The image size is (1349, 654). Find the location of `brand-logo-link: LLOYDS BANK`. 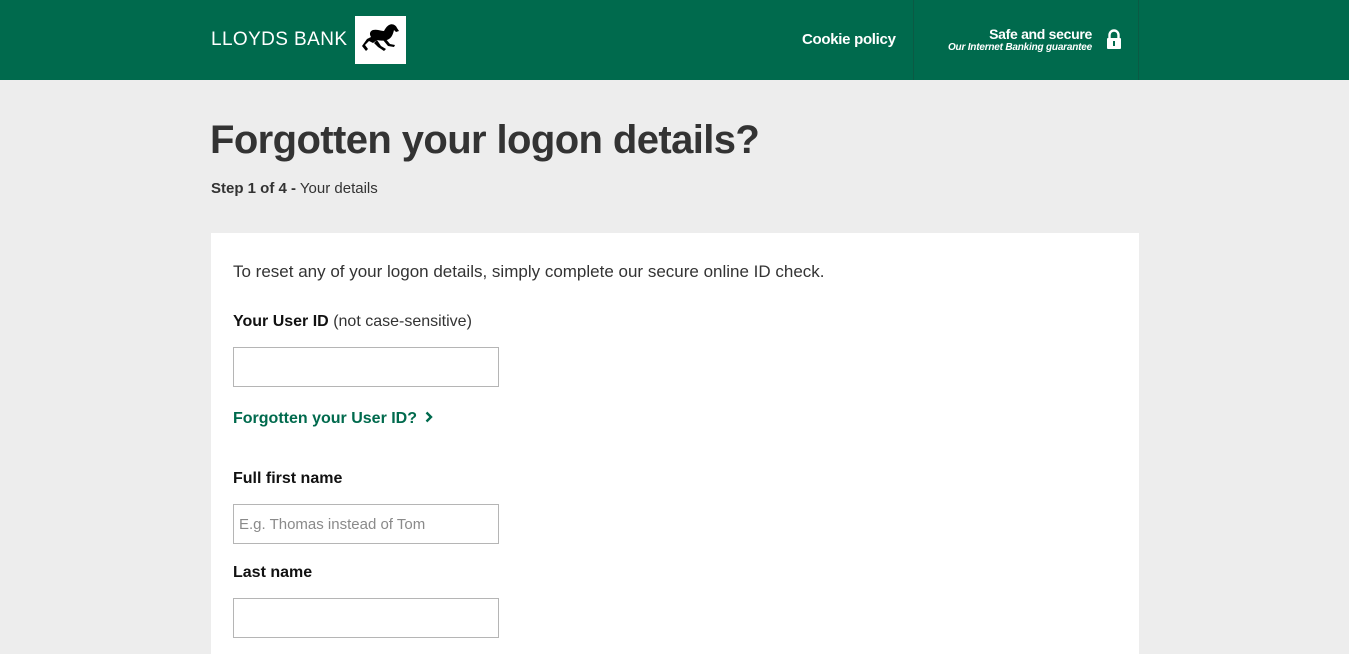

brand-logo-link: LLOYDS BANK is located at coordinates (309, 40).